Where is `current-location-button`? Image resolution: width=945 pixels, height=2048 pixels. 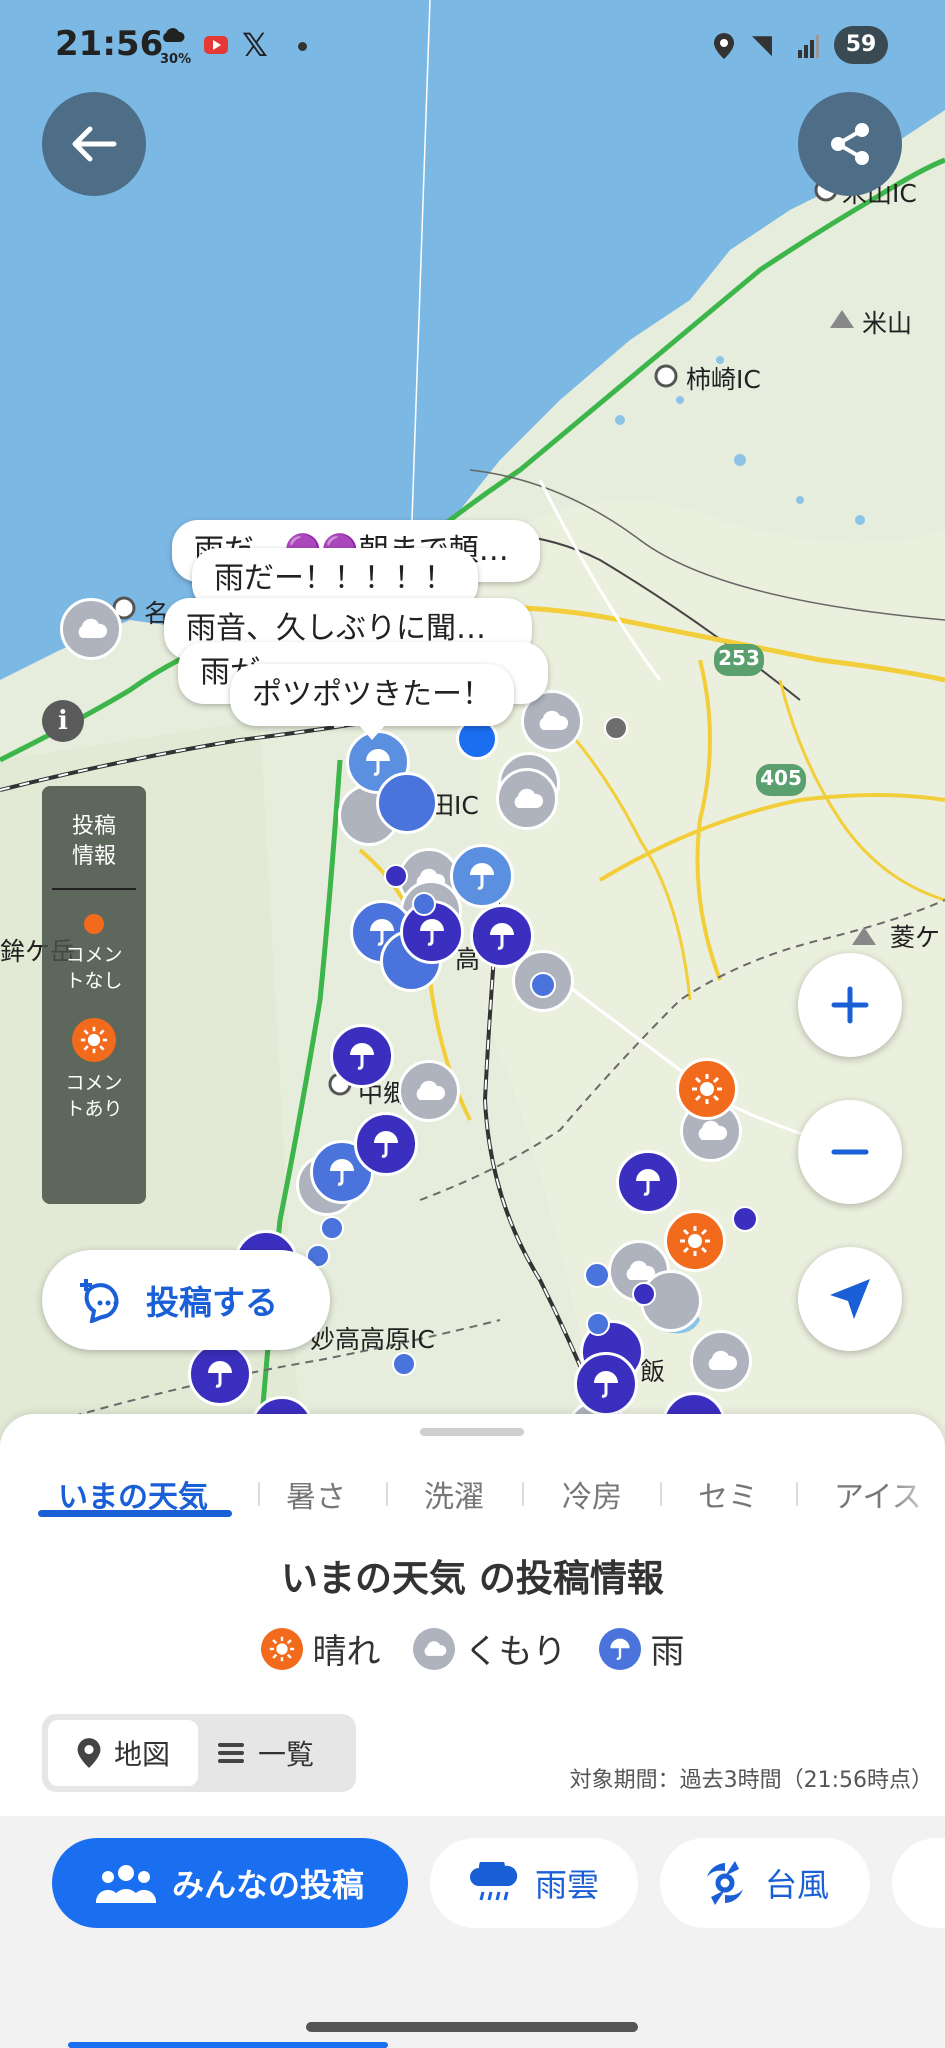 current-location-button is located at coordinates (850, 1299).